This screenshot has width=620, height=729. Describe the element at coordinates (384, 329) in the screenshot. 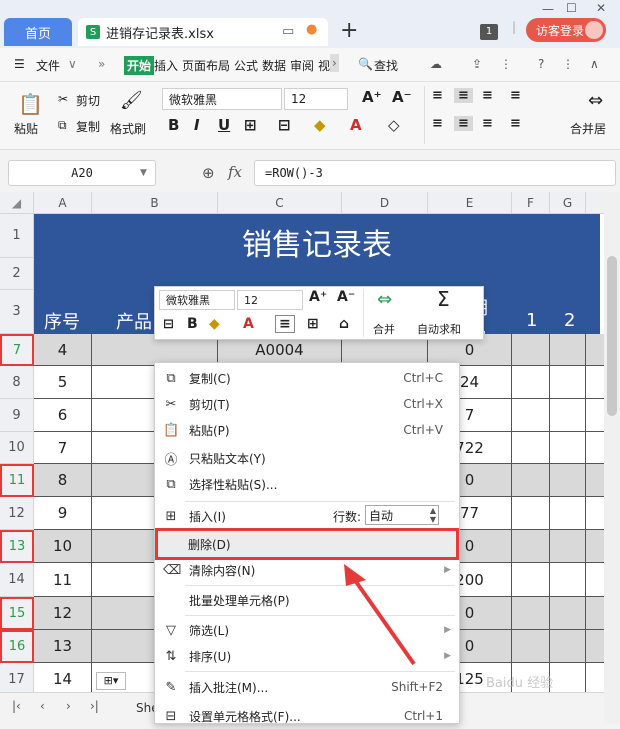

I see `merge-button: 合并` at that location.